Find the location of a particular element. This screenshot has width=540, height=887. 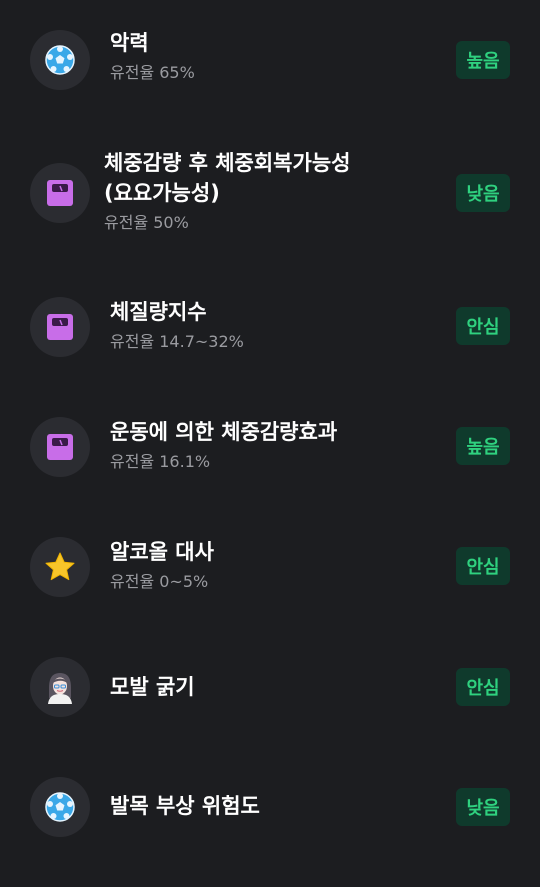

list-item-exercise-weight-loss: 운동에 의한 체중감량효과 유전율 16.1% 높음 is located at coordinates (270, 450).